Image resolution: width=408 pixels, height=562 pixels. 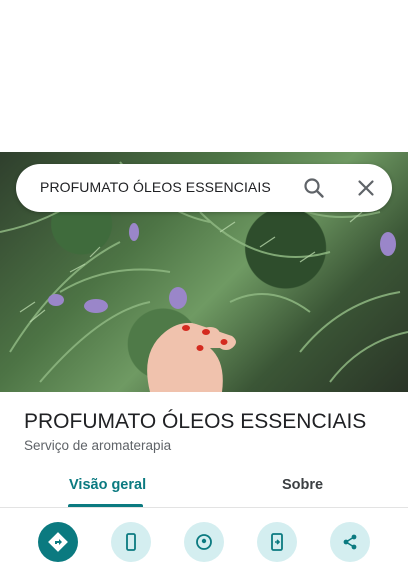 I want to click on directions-button, so click(x=58, y=542).